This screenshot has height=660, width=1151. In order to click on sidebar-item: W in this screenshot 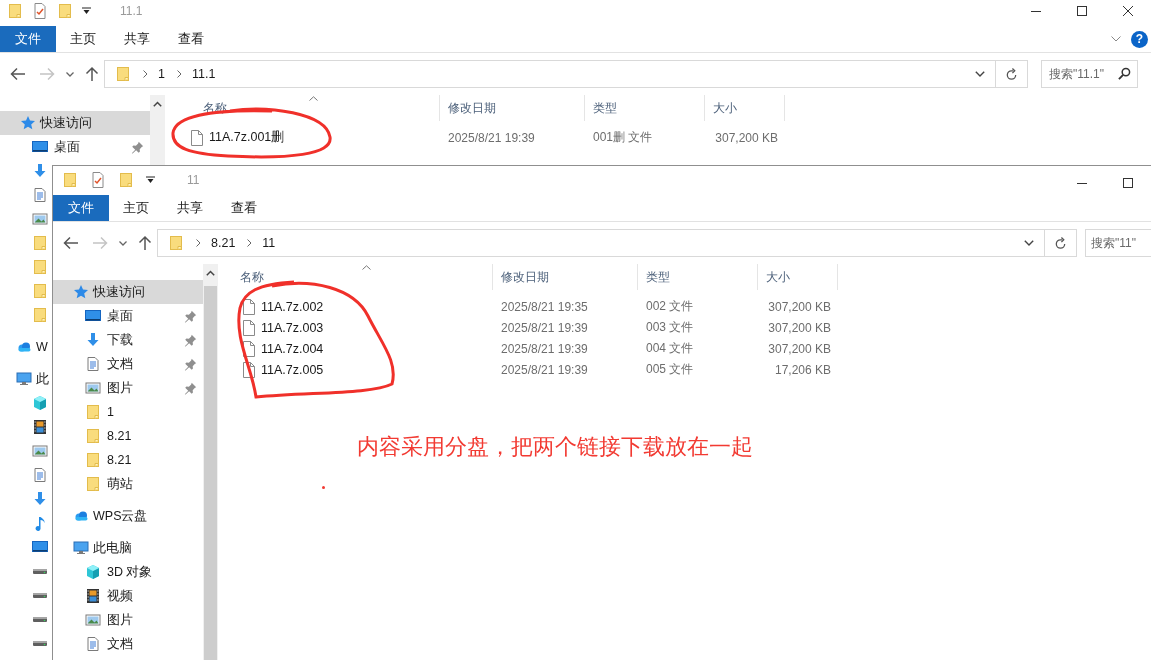, I will do `click(26, 347)`.